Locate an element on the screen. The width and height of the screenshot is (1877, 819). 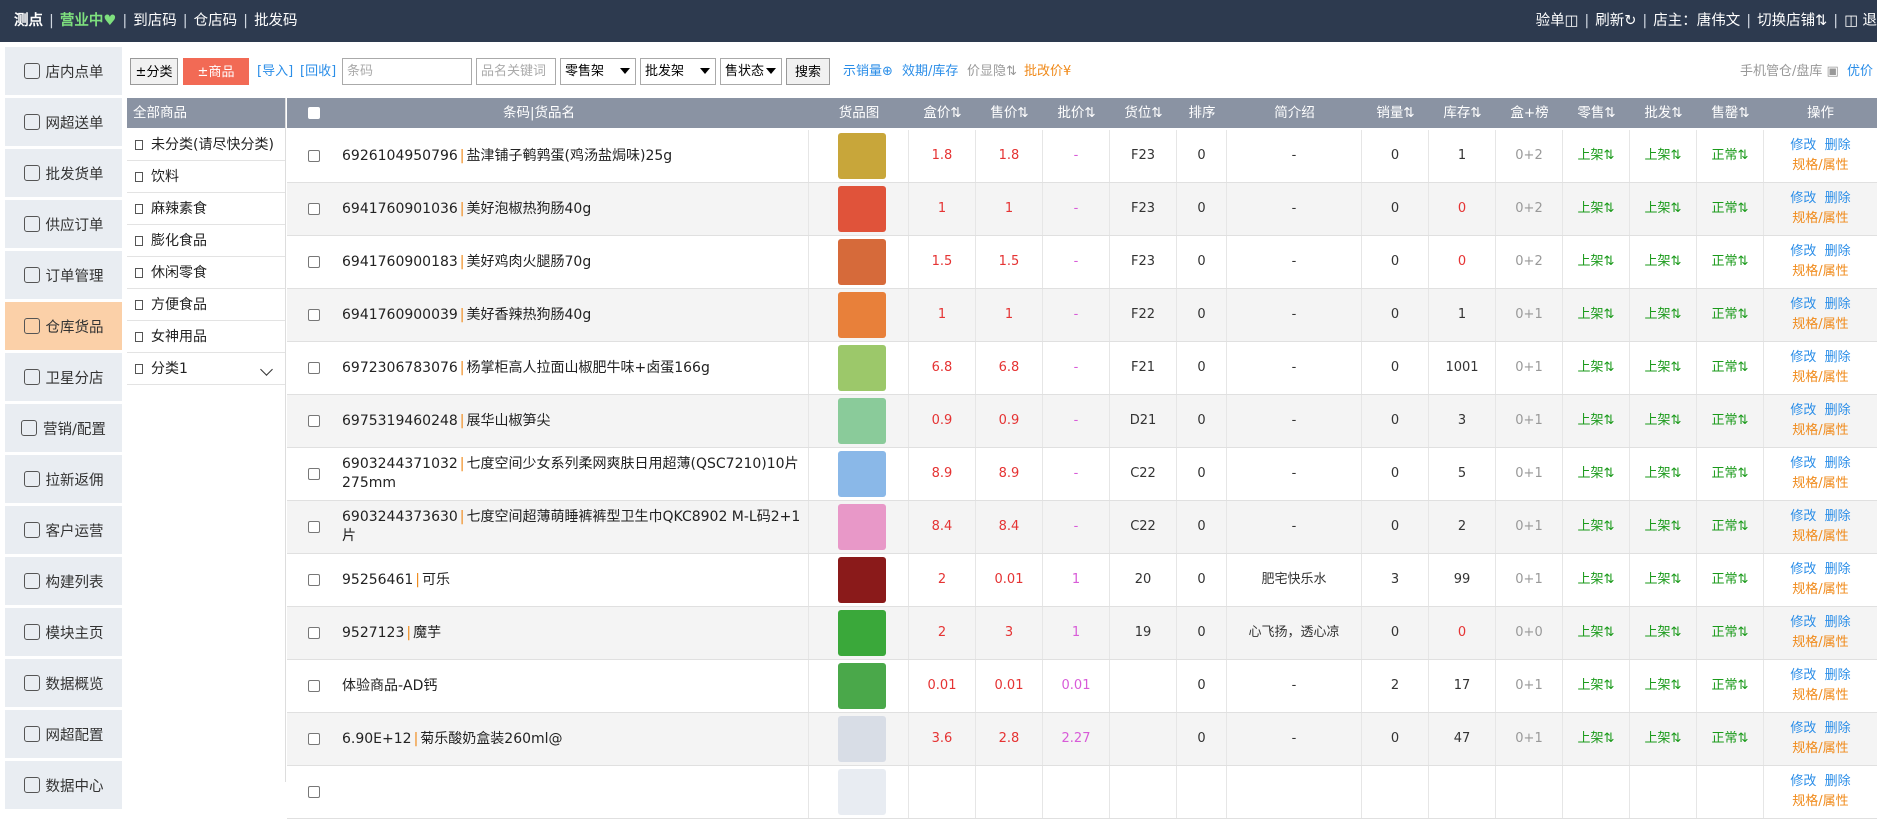
col-barcode-name: 条码|货品名 is located at coordinates (539, 113).